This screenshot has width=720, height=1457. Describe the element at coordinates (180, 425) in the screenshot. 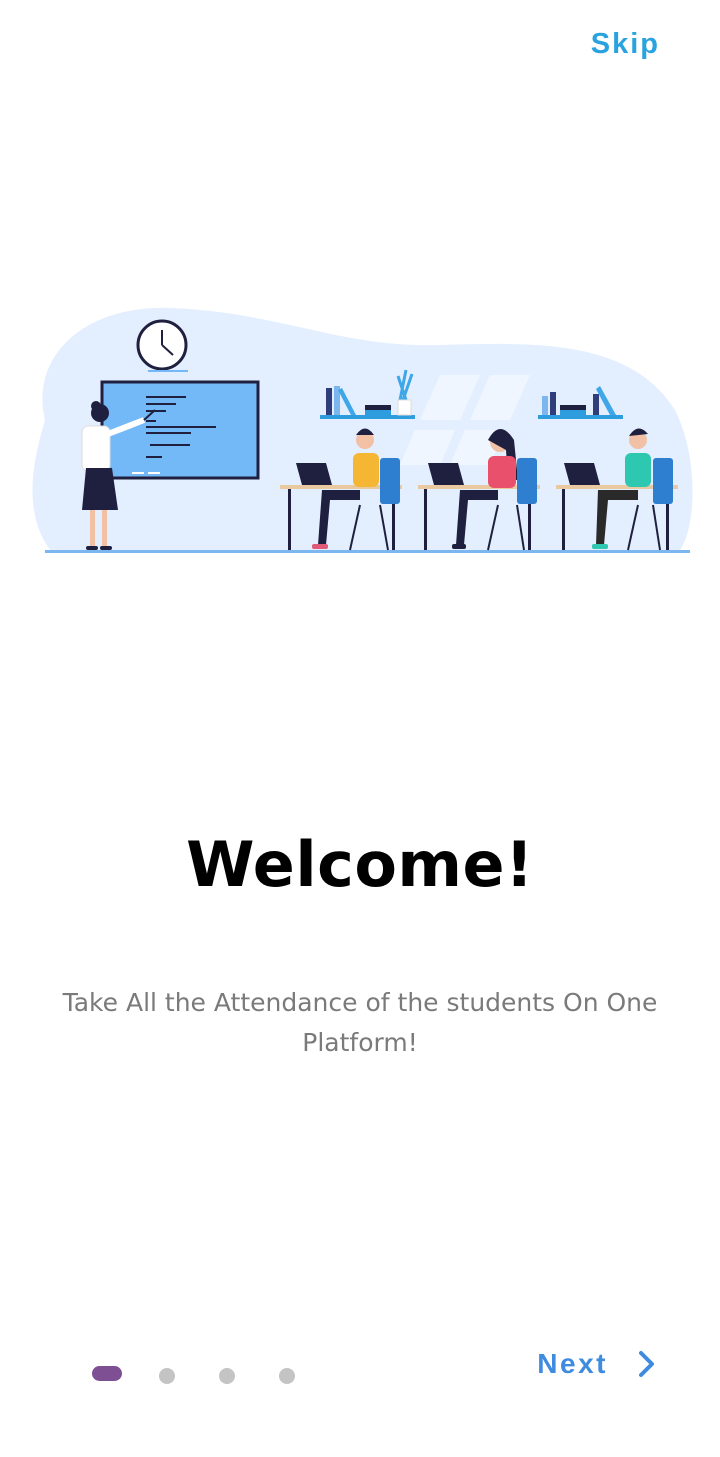

I see `blackboard` at that location.